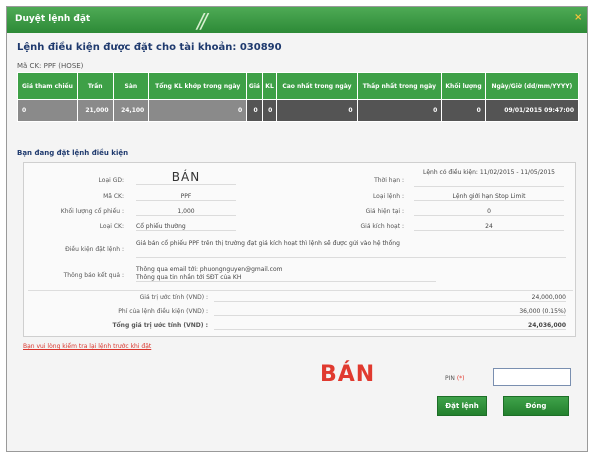 The width and height of the screenshot is (590, 466). I want to click on pin-input, so click(532, 377).